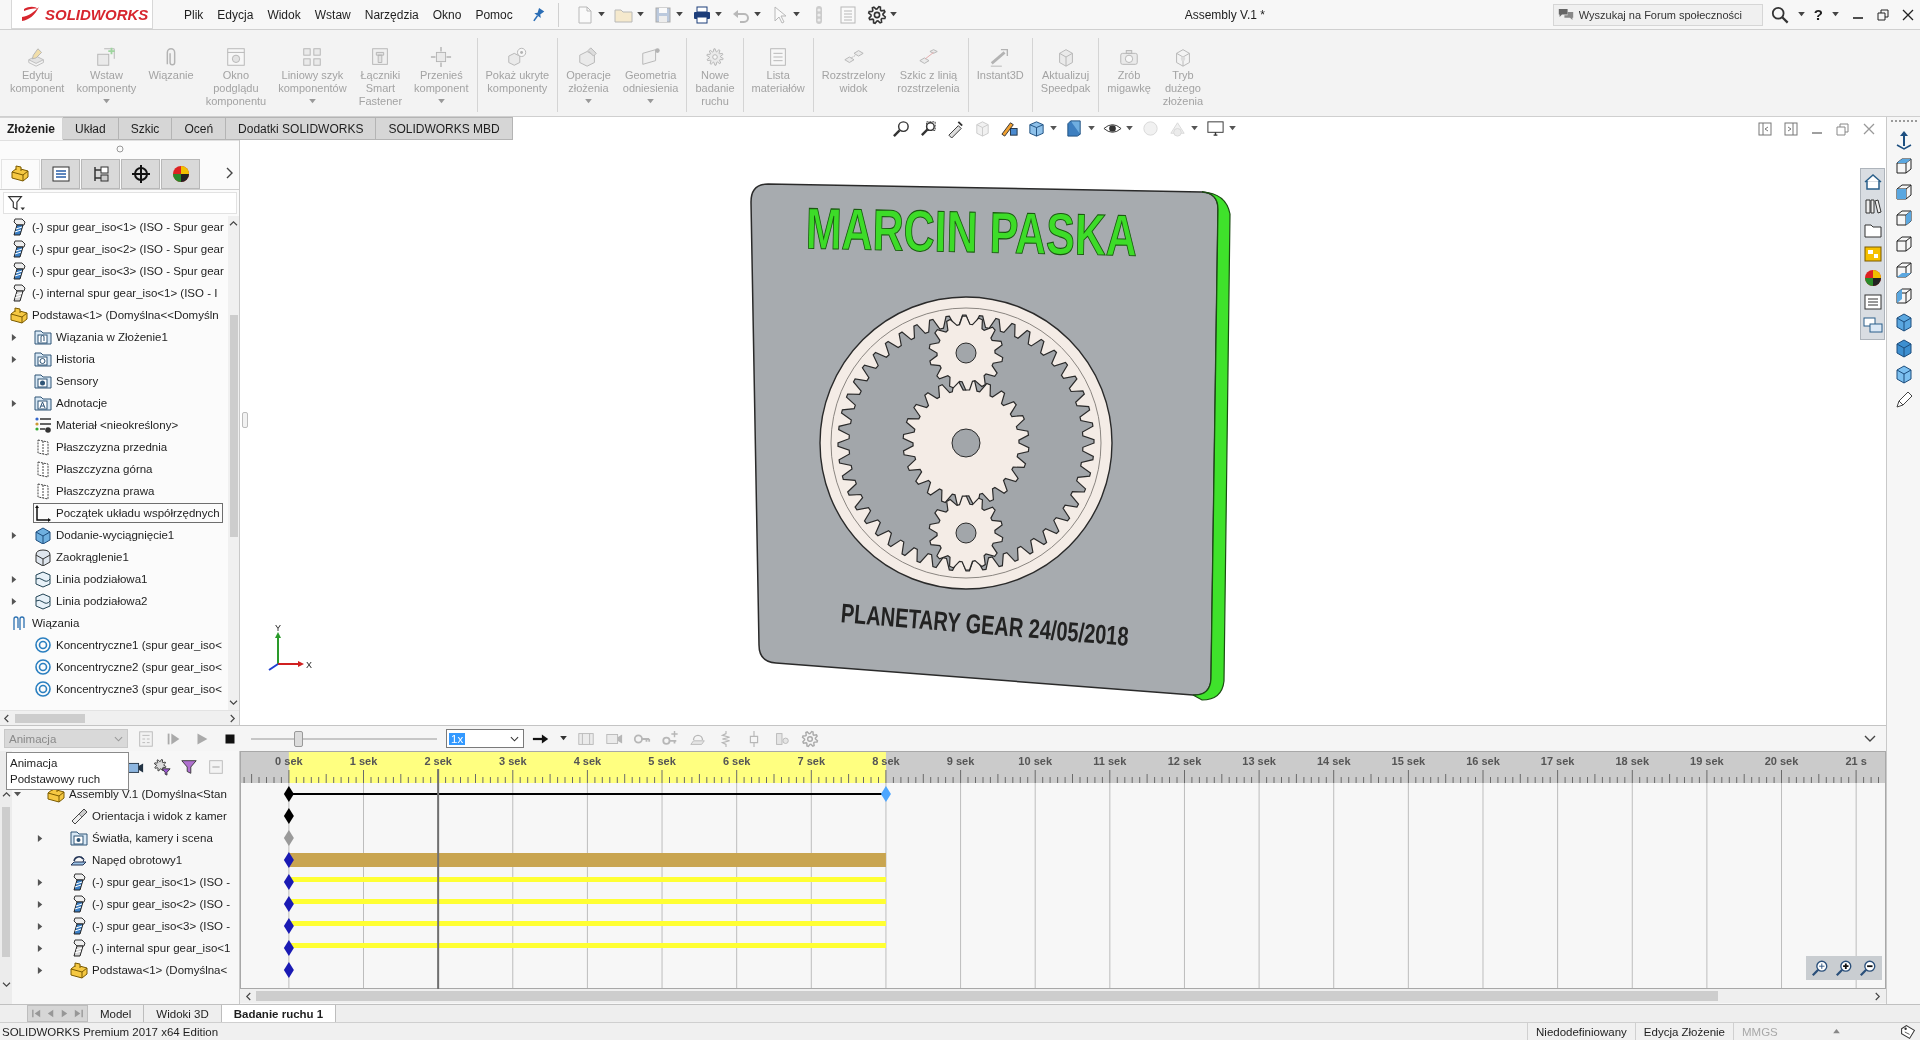 The image size is (1920, 1040). What do you see at coordinates (1215, 128) in the screenshot?
I see `monitor-icon` at bounding box center [1215, 128].